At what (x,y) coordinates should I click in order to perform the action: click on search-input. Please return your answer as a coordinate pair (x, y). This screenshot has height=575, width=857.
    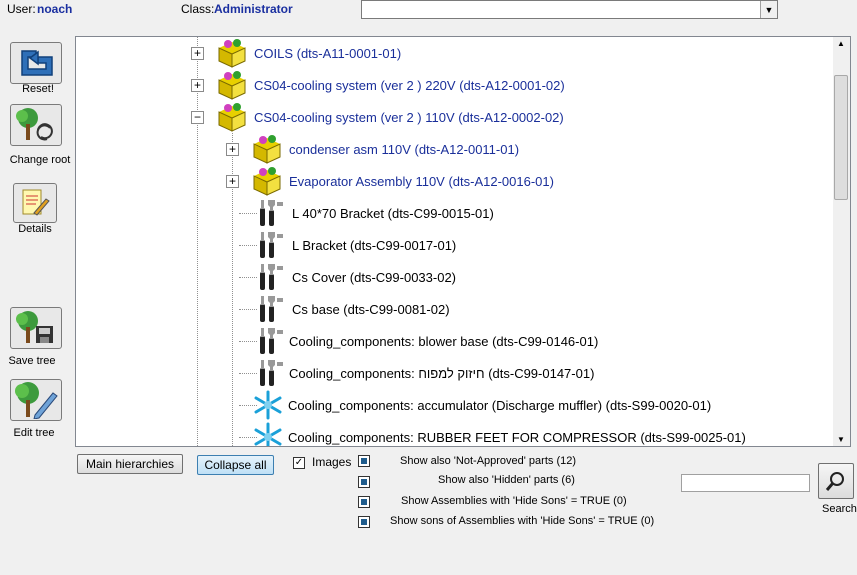
    Looking at the image, I should click on (745, 483).